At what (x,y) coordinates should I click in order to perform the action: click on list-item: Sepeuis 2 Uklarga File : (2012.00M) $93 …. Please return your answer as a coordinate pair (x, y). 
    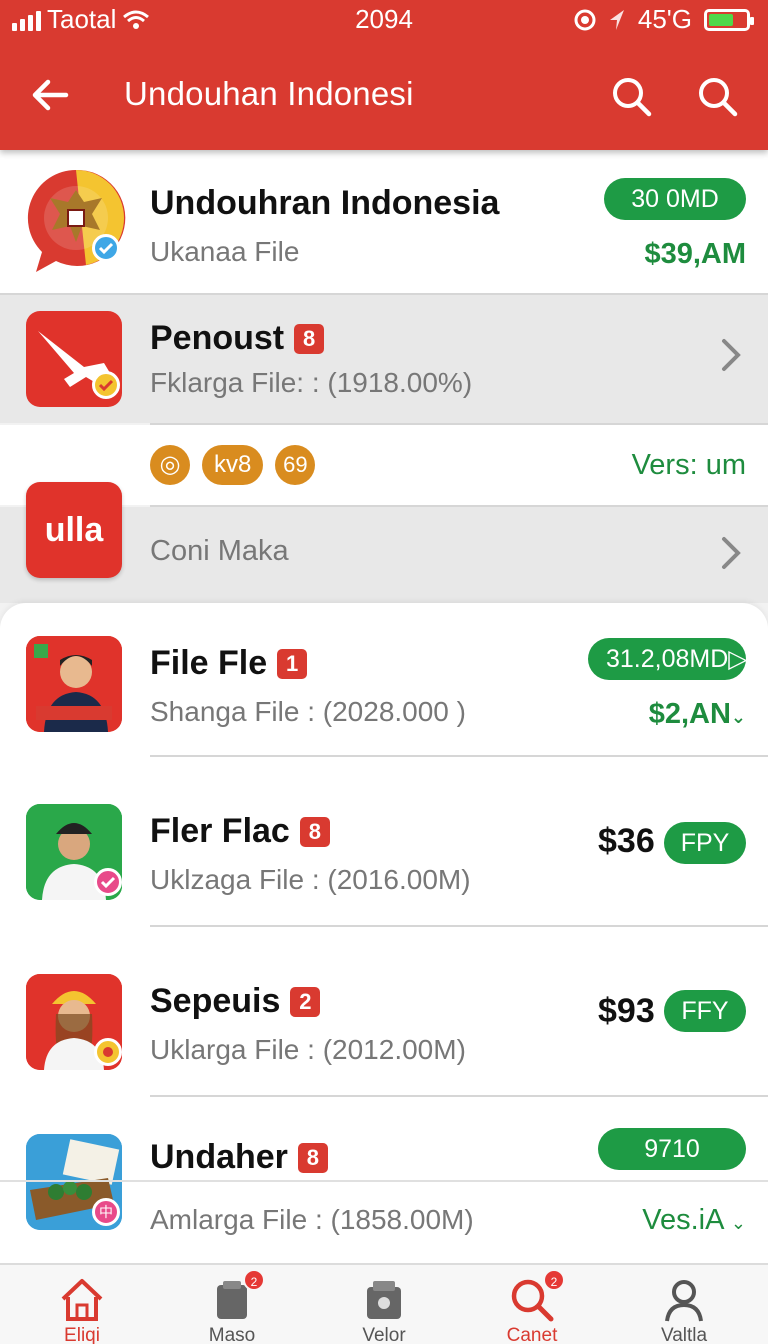
    Looking at the image, I should click on (384, 1027).